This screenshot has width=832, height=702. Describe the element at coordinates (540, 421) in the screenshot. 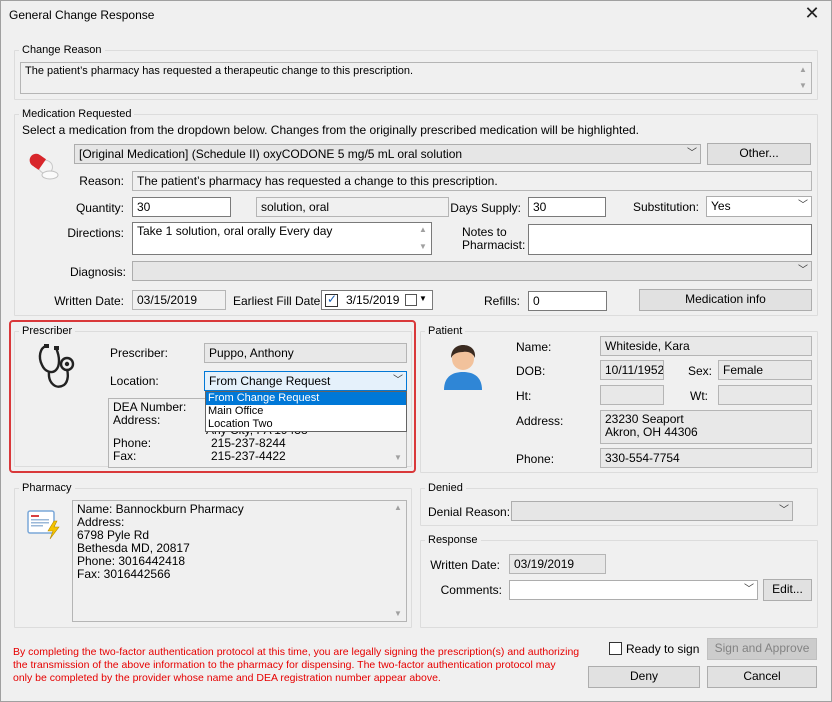

I see `patient-address-label: Address:` at that location.